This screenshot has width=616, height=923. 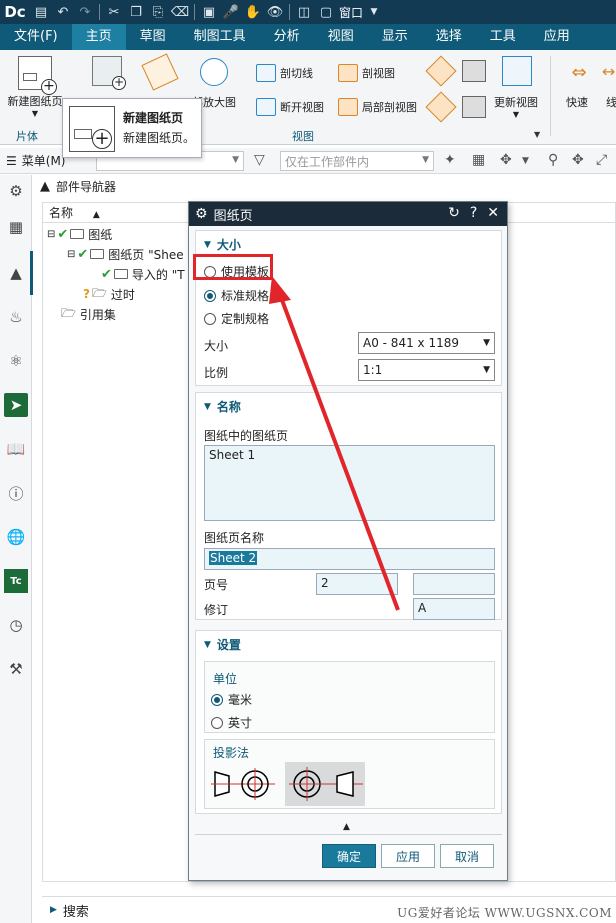 I want to click on history-icon: ◷, so click(x=16, y=625).